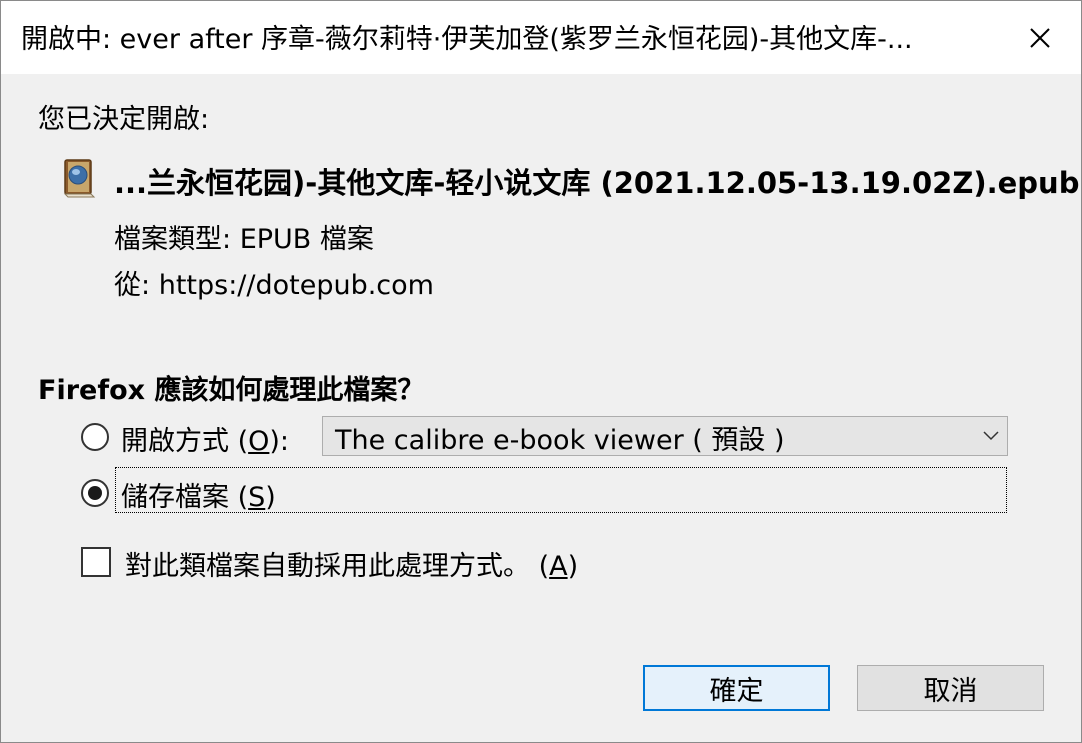  Describe the element at coordinates (132, 285) in the screenshot. I see `file-source-label: 從:` at that location.